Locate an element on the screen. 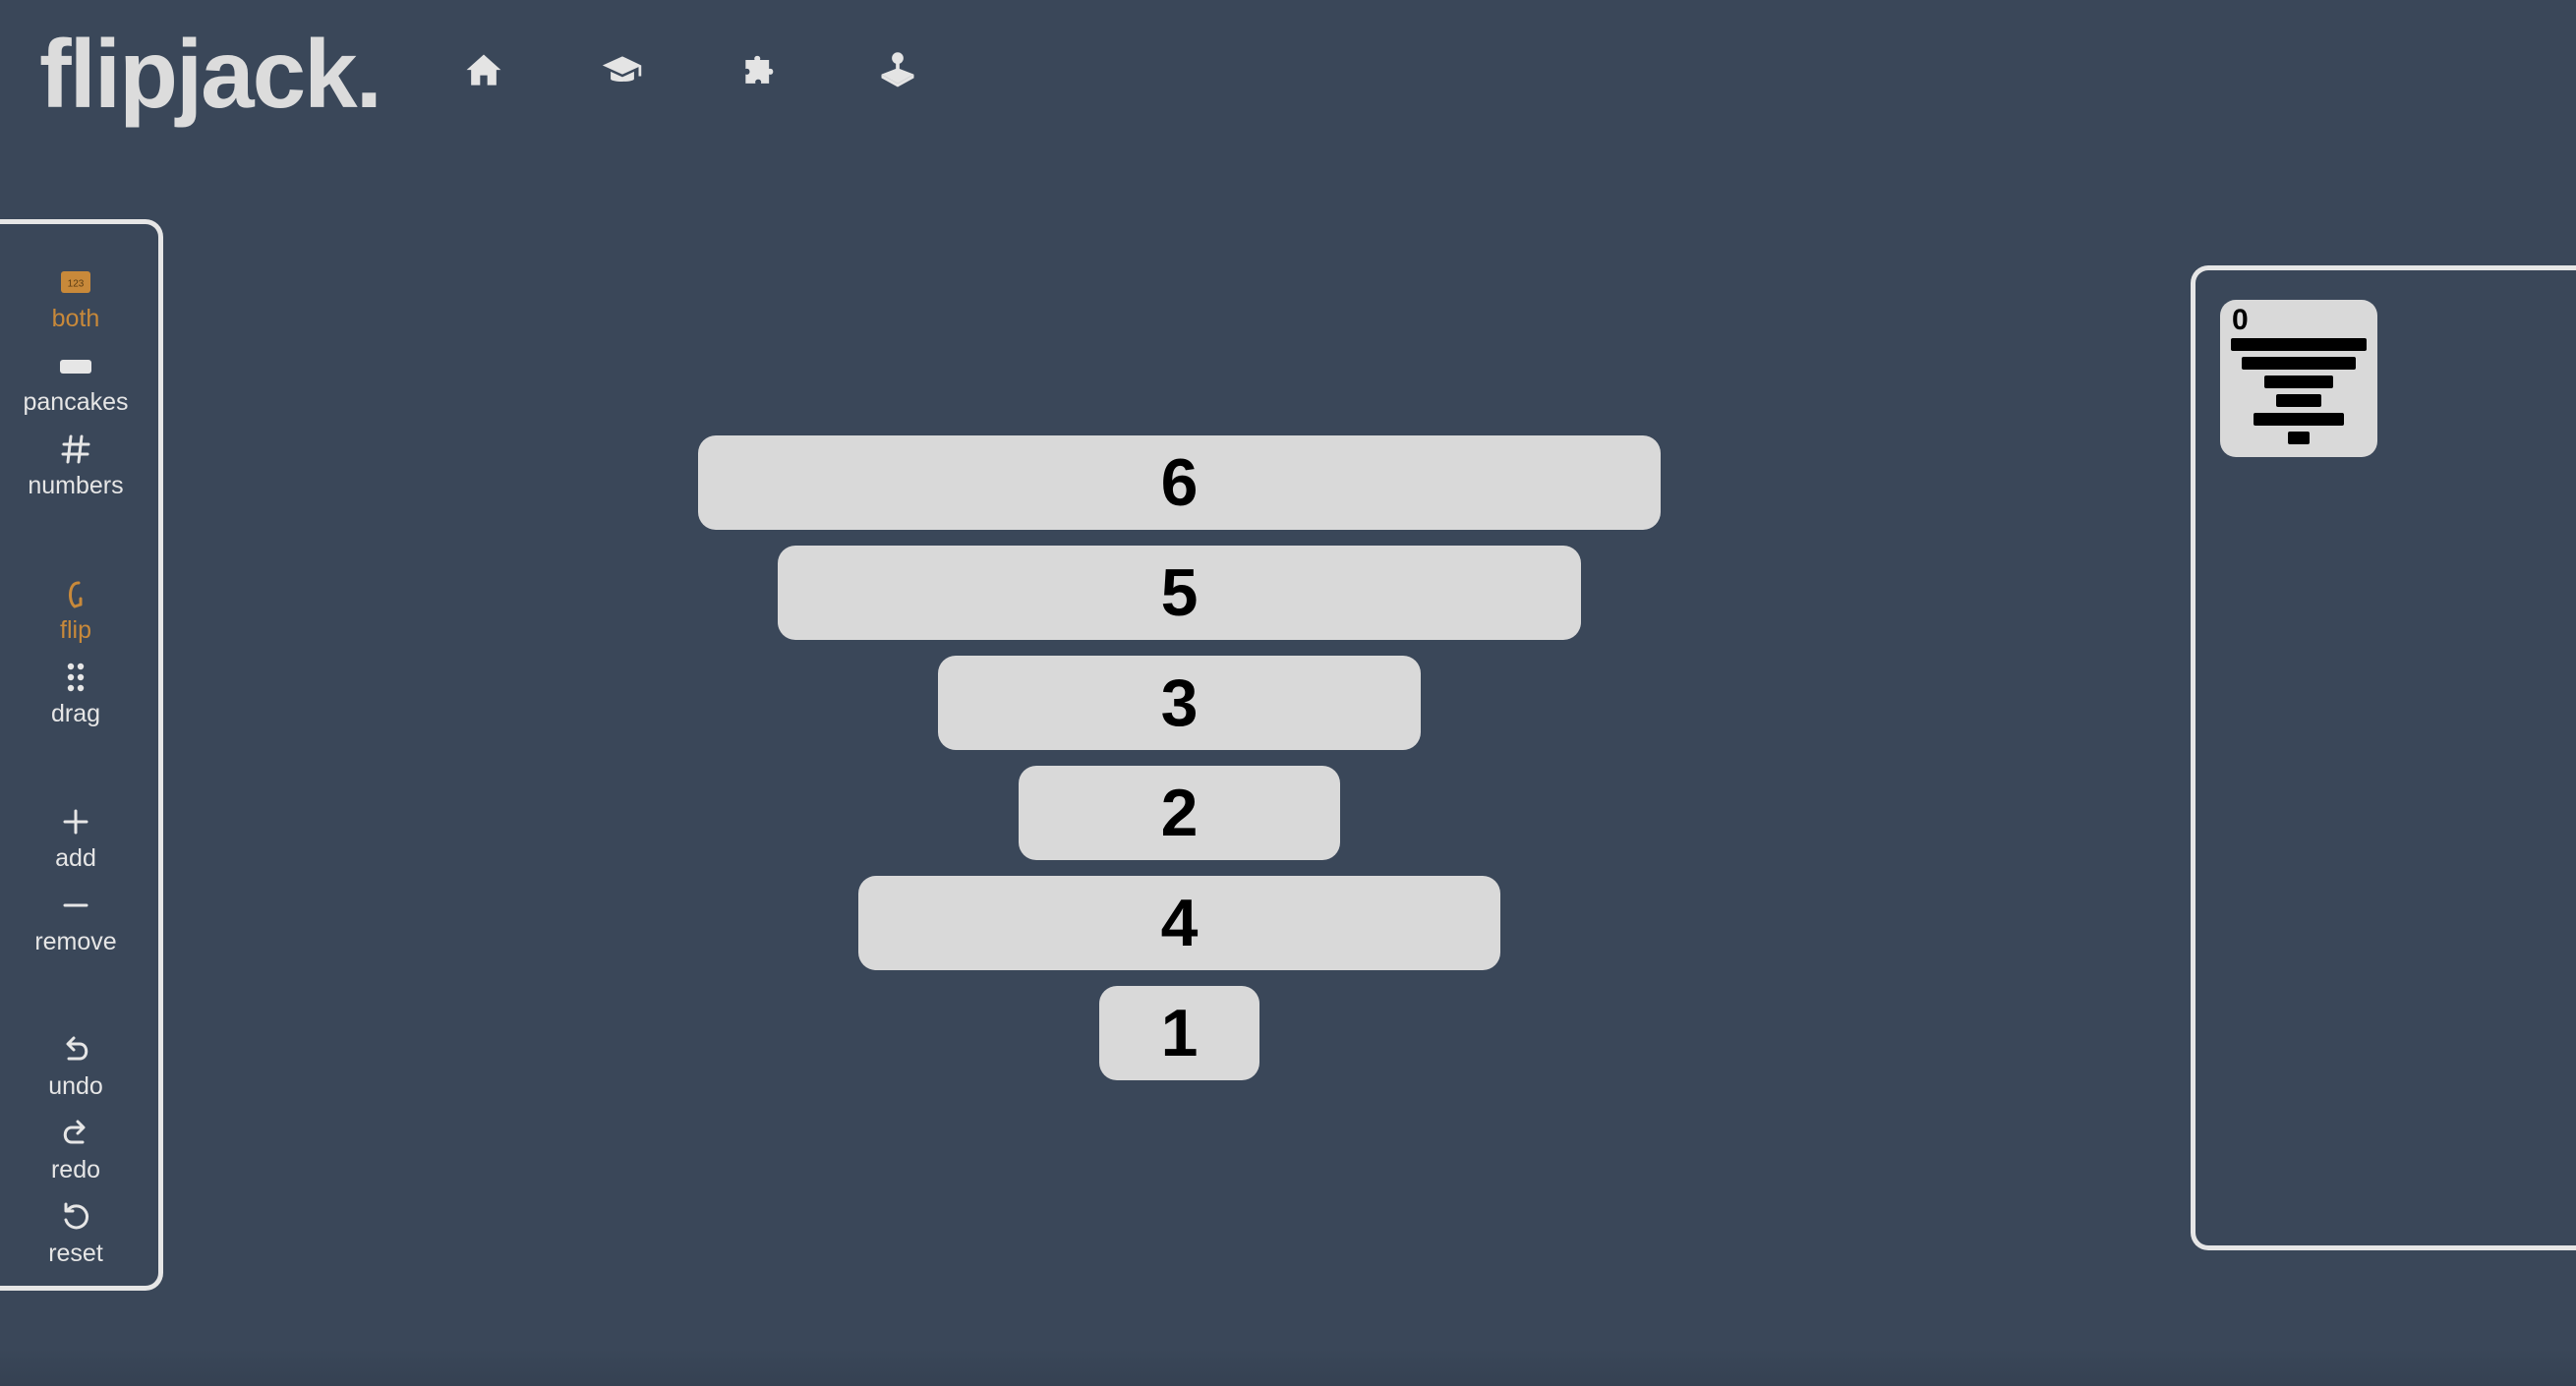  pancake-3: 3 is located at coordinates (1179, 703).